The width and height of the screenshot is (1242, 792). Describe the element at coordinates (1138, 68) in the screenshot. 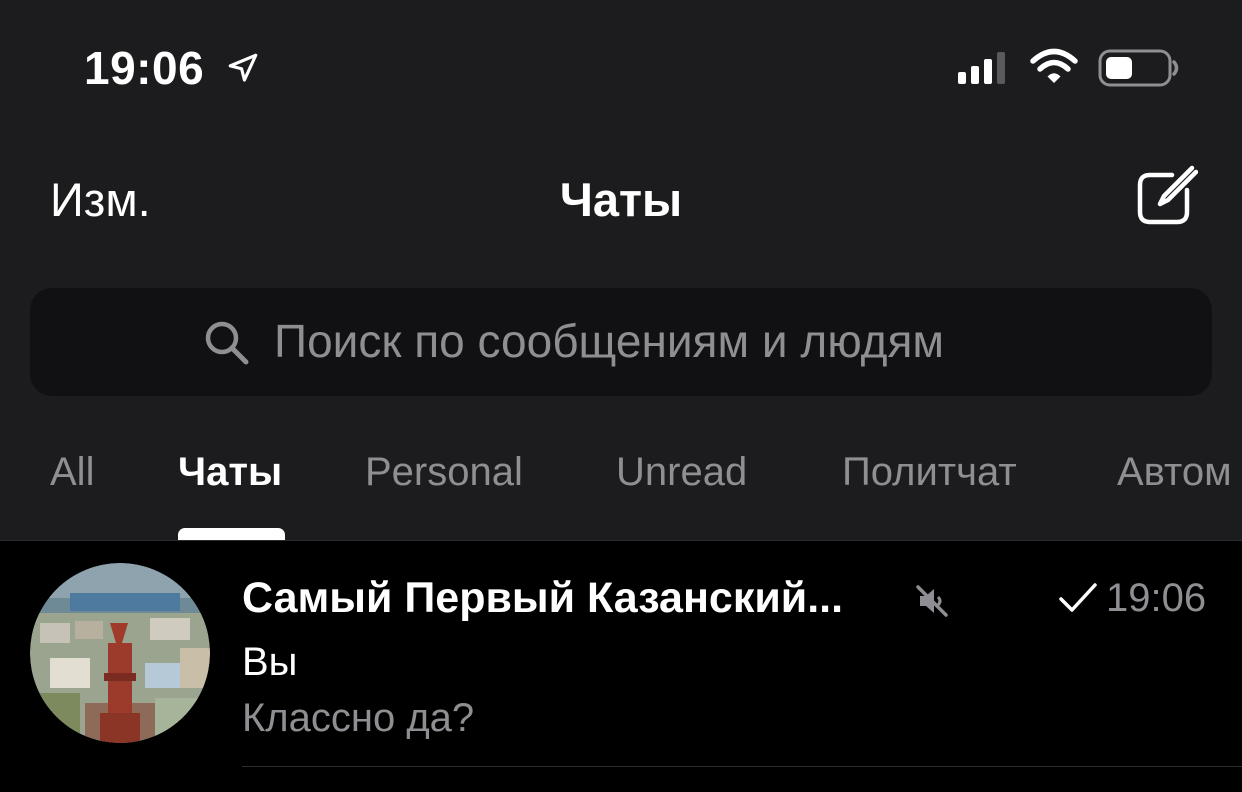

I see `battery-icon` at that location.